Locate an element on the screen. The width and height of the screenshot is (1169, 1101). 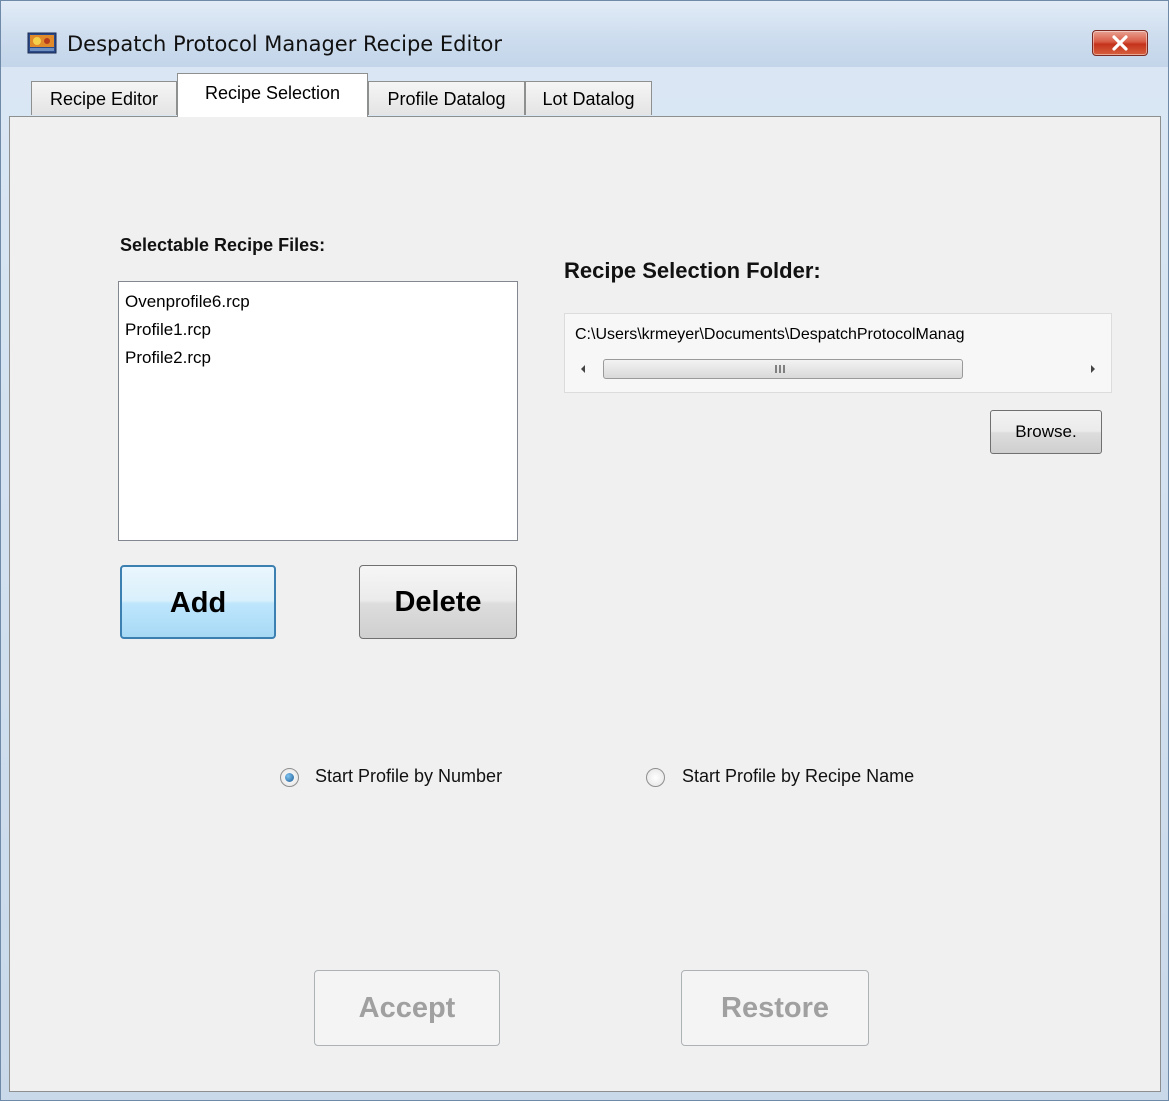
tab-label: Lot Datalog is located at coordinates (588, 99).